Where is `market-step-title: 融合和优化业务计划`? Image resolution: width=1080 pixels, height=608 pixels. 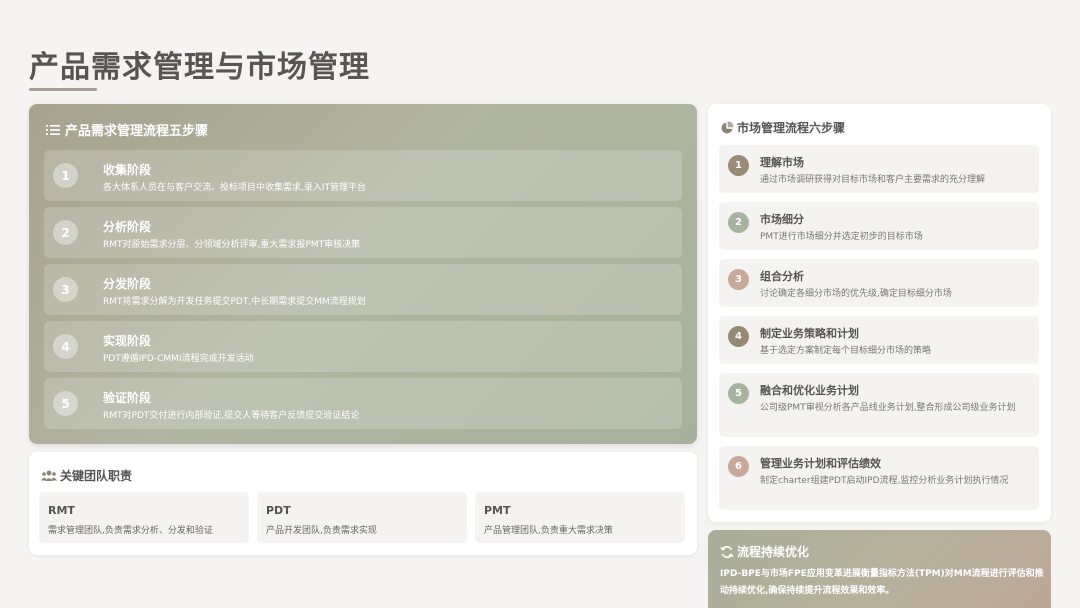
market-step-title: 融合和优化业务计划 is located at coordinates (809, 390).